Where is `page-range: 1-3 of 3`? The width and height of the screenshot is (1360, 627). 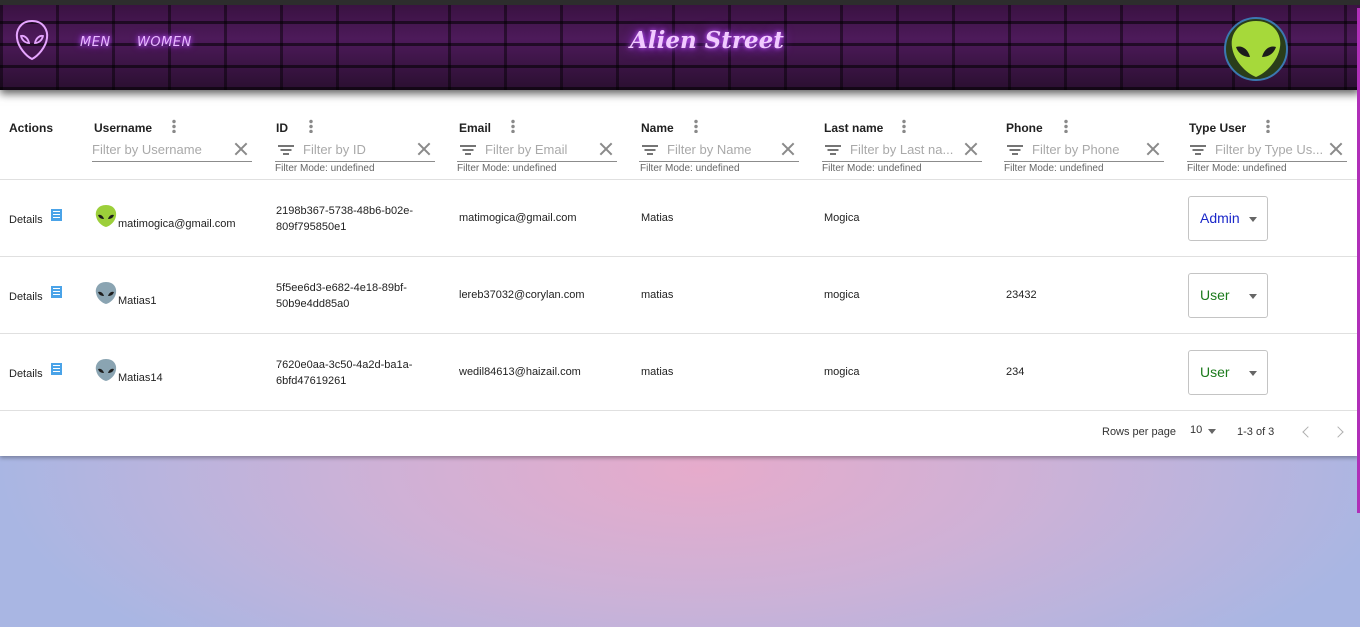
page-range: 1-3 of 3 is located at coordinates (1256, 432).